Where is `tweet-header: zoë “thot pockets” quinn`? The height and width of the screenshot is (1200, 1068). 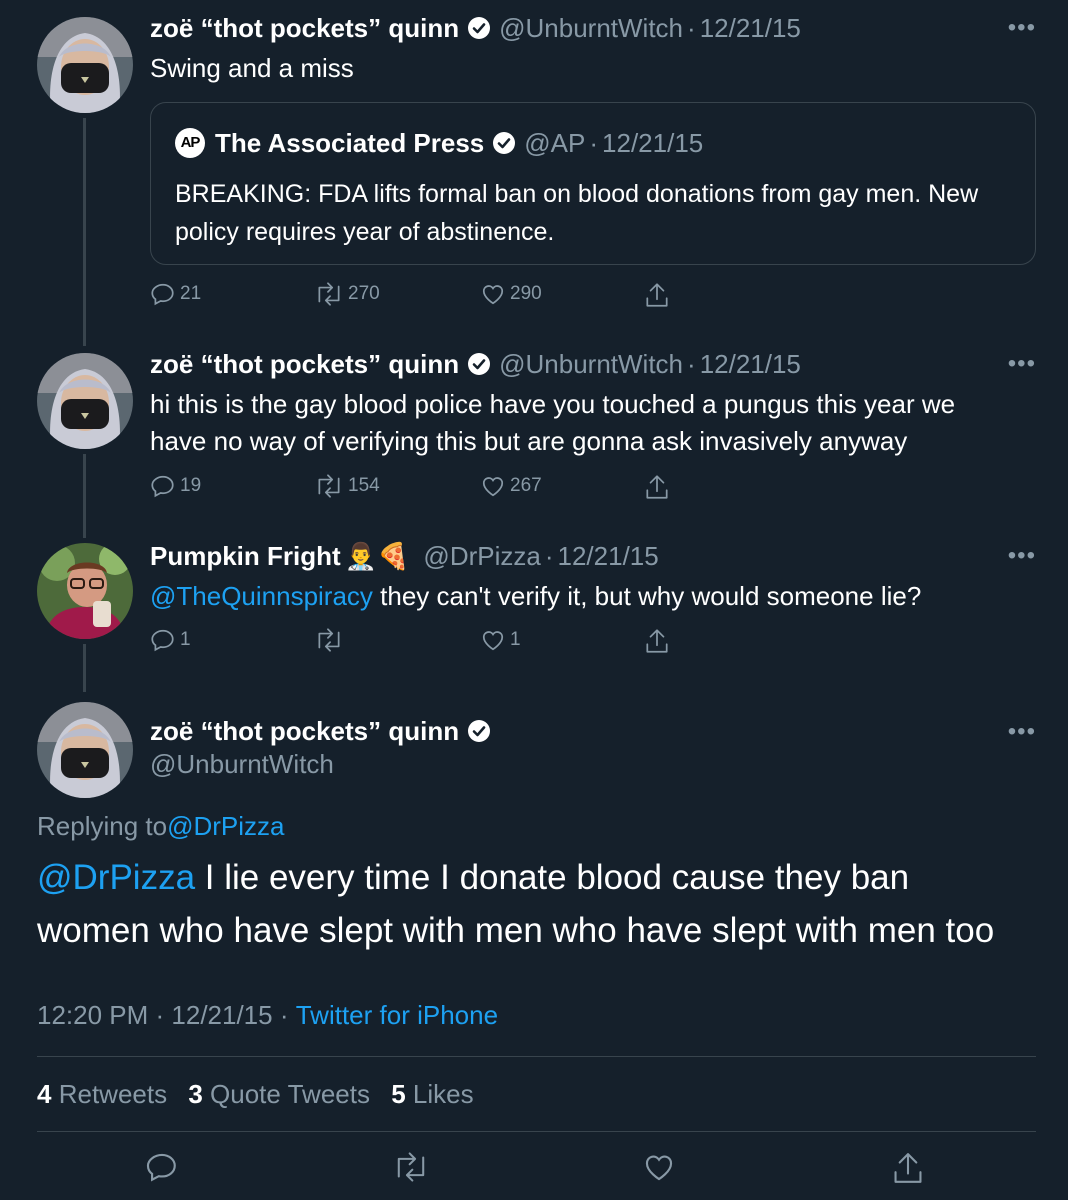
tweet-header: zoë “thot pockets” quinn is located at coordinates (324, 731).